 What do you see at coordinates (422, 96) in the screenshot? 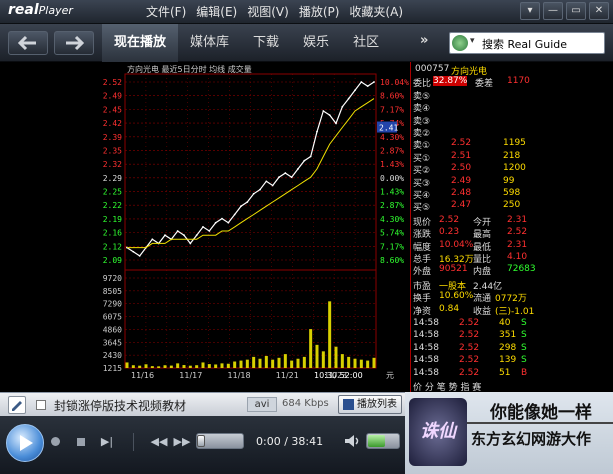
I see `ask-label: 卖⑤` at bounding box center [422, 96].